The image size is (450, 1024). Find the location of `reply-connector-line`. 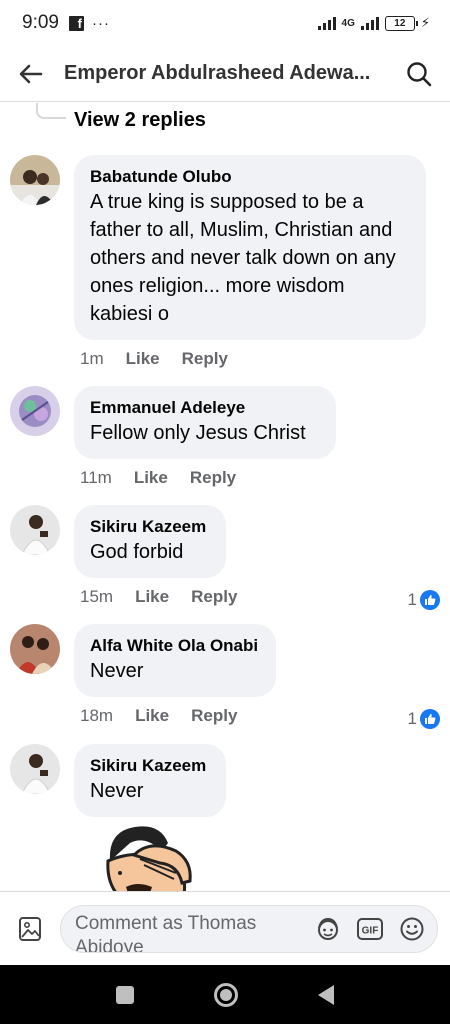

reply-connector-line is located at coordinates (51, 111).